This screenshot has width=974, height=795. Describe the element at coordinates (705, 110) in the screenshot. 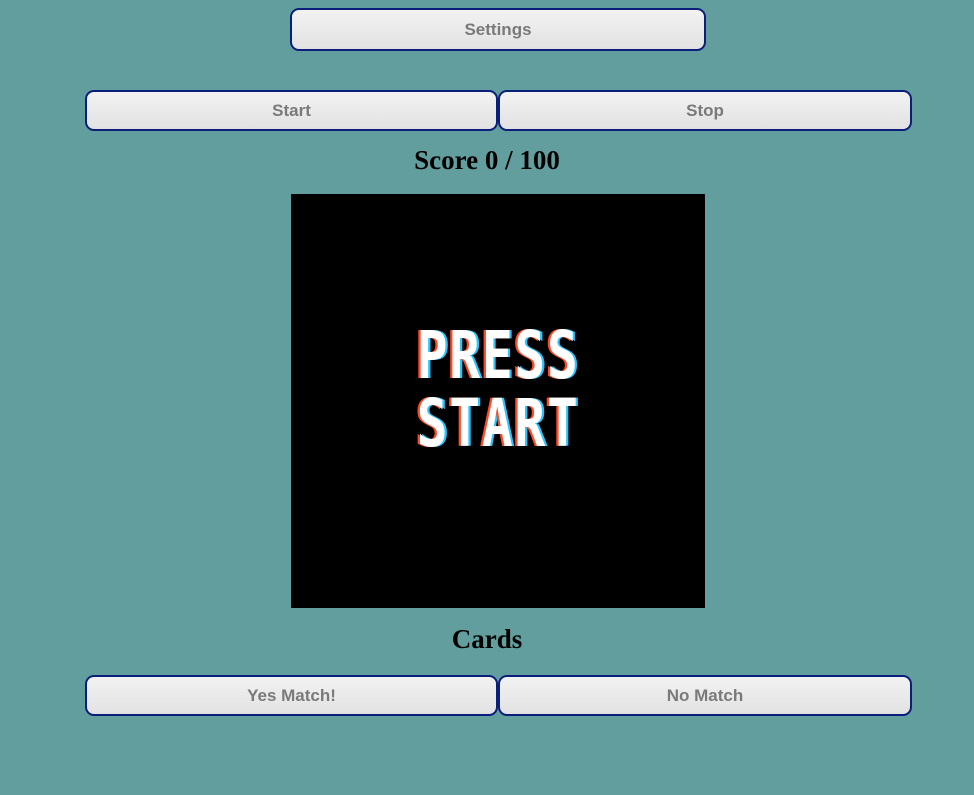

I see `stop-button: Stop` at that location.